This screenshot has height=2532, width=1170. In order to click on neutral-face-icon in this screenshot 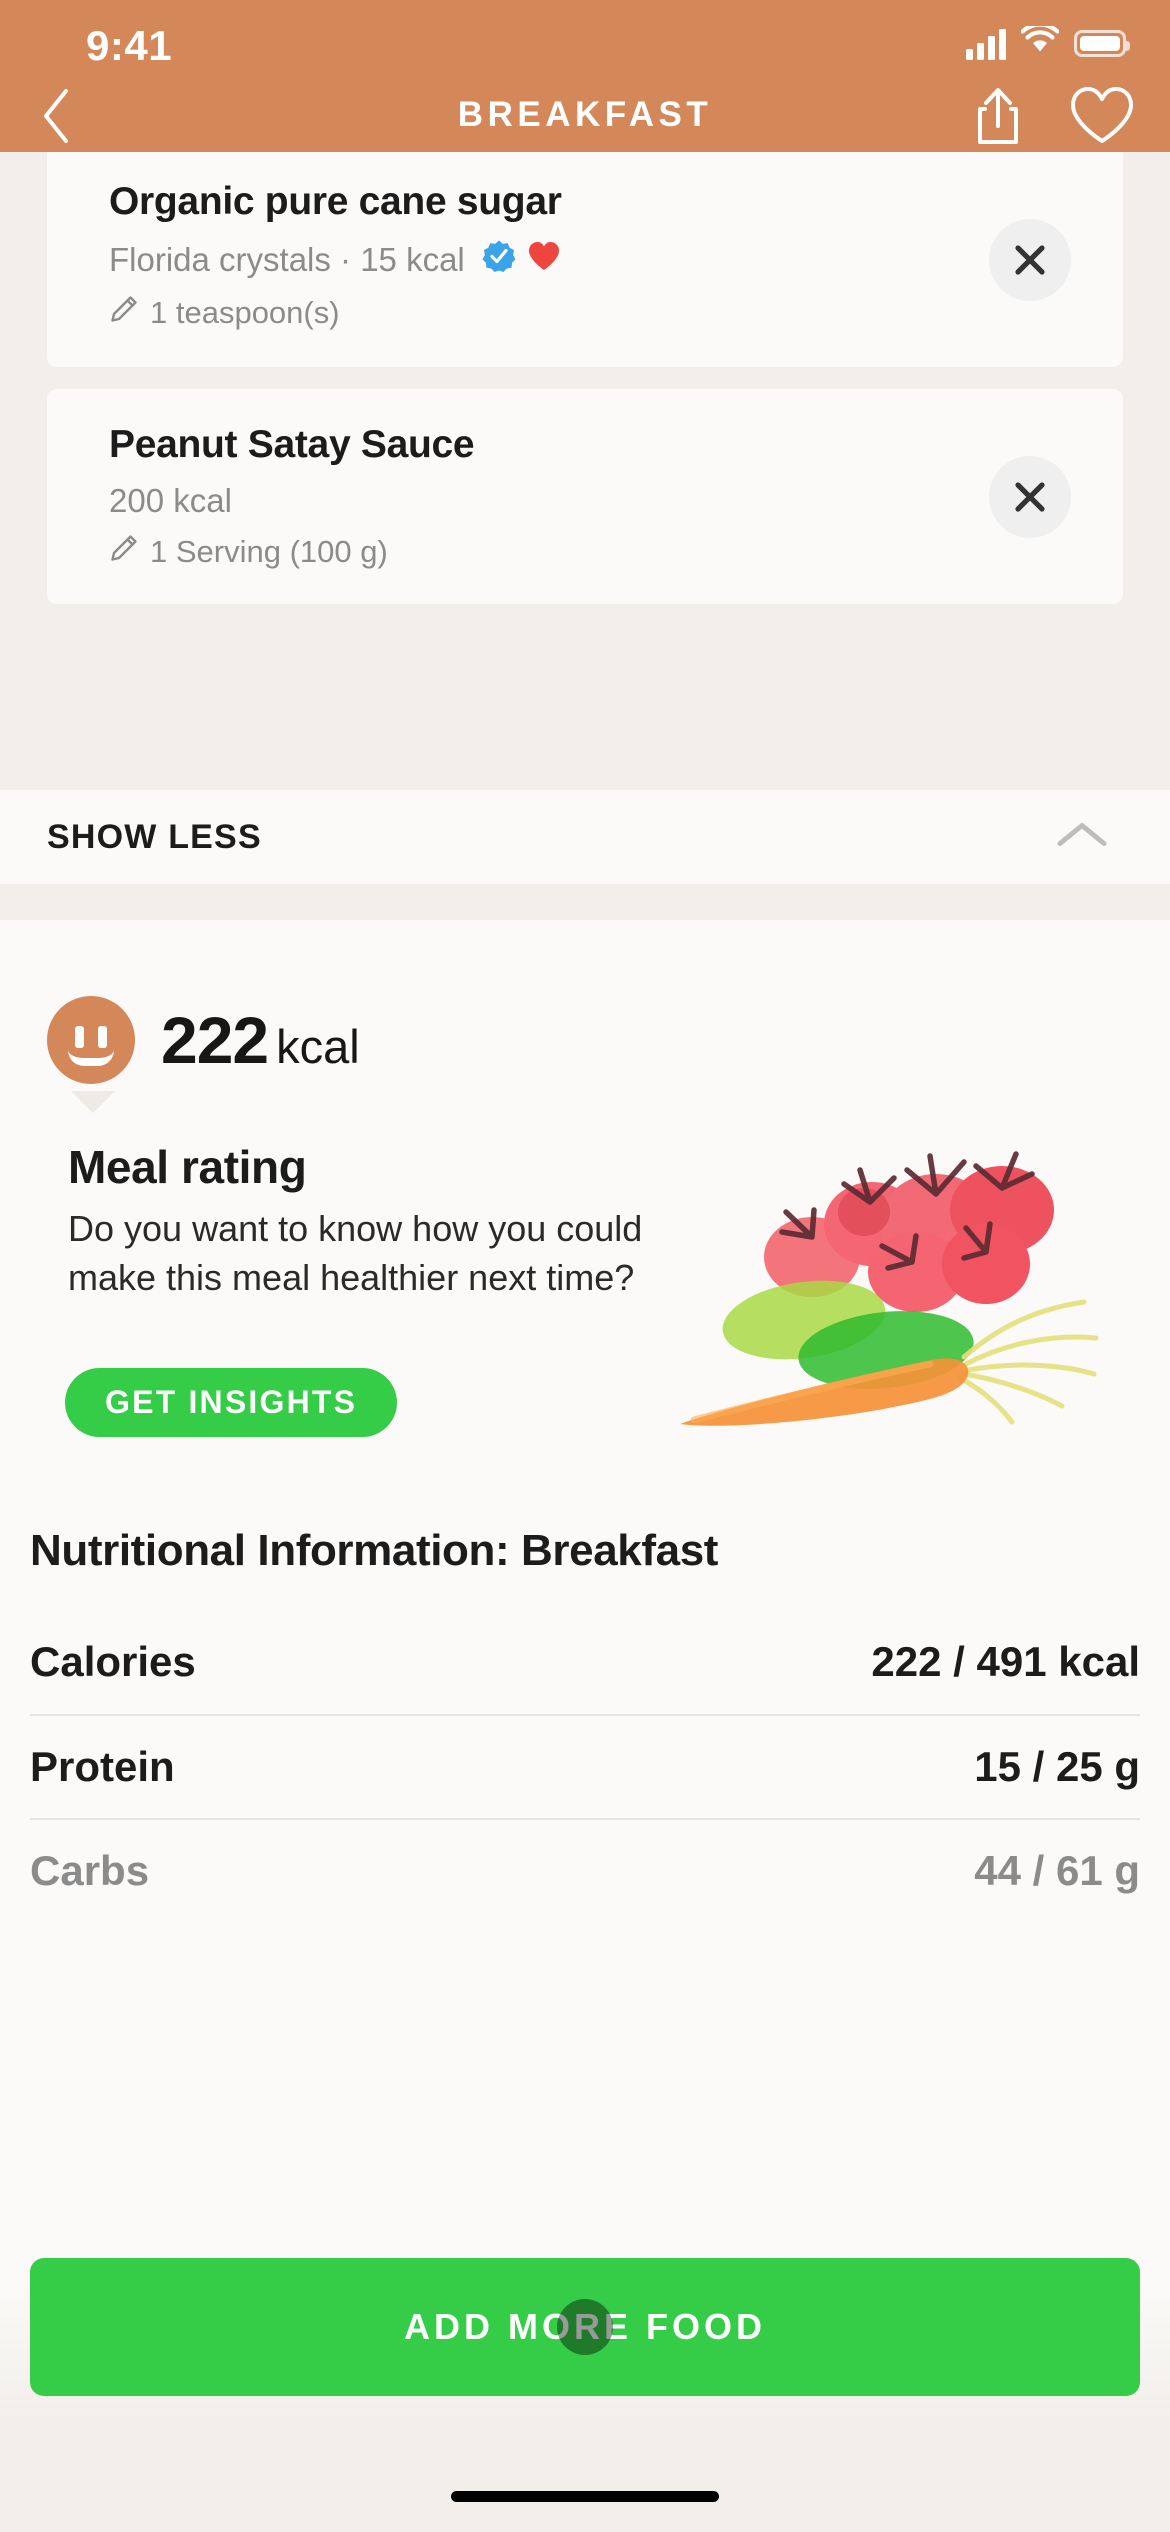, I will do `click(91, 1040)`.